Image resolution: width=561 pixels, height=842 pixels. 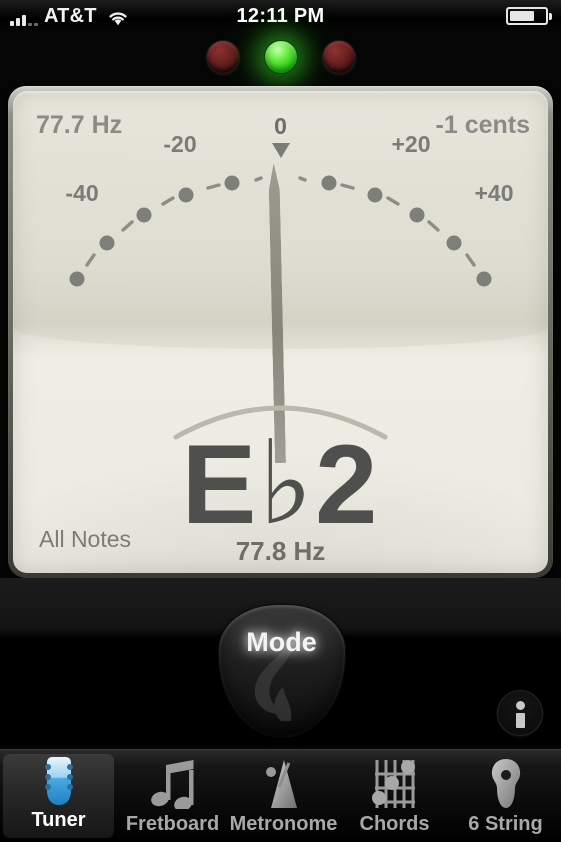 I want to click on chord-diagram-icon, so click(x=395, y=784).